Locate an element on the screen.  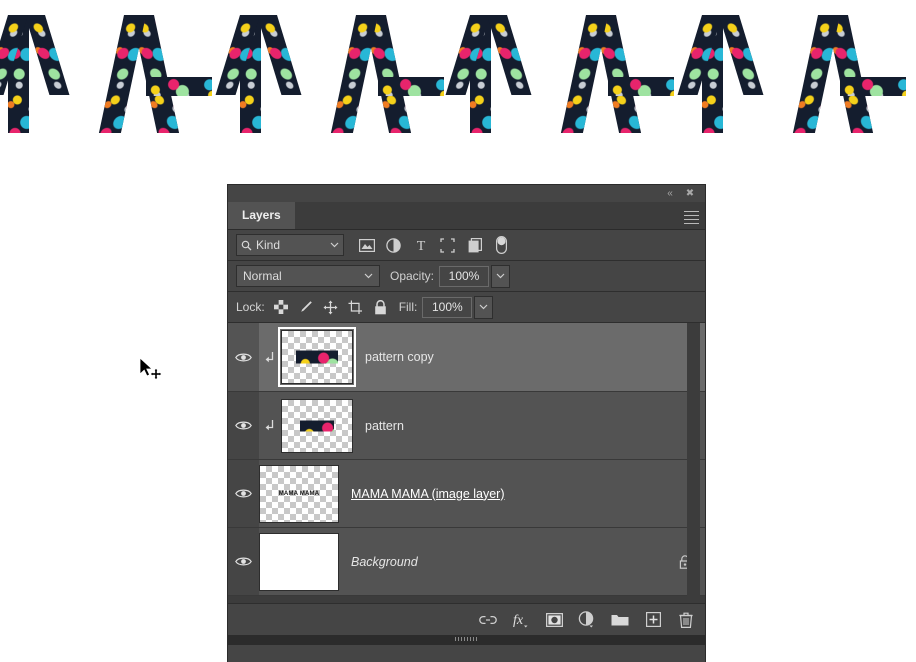
filter-toggle-switch is located at coordinates (501, 245).